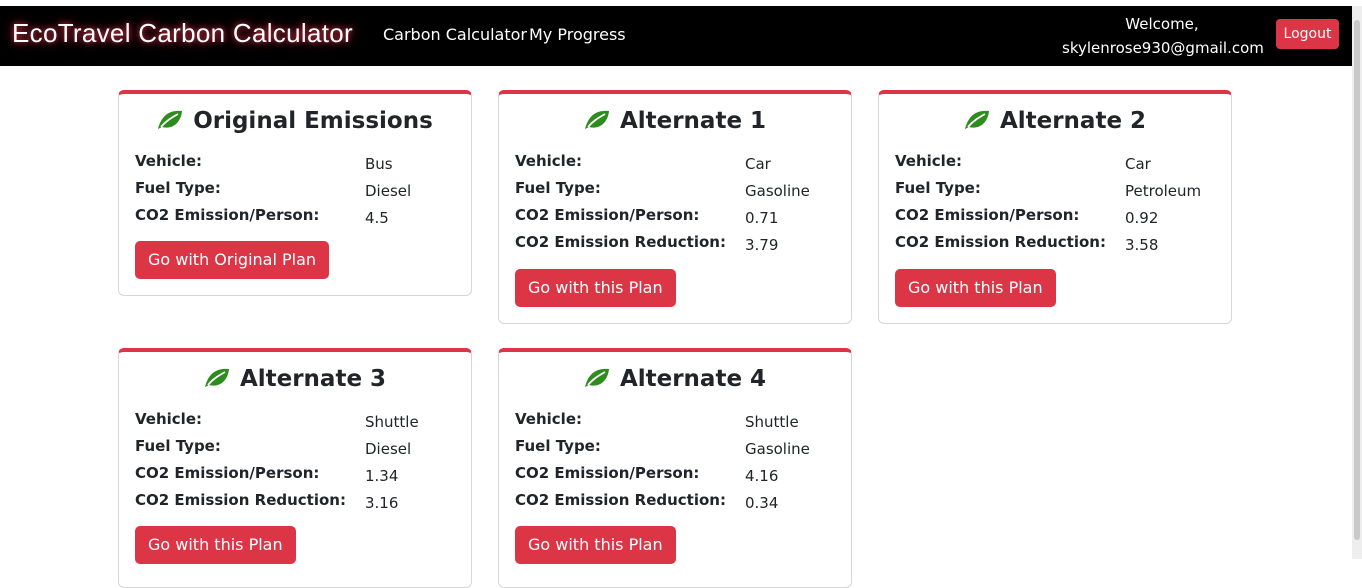  What do you see at coordinates (1307, 34) in the screenshot?
I see `logout-button: Logout` at bounding box center [1307, 34].